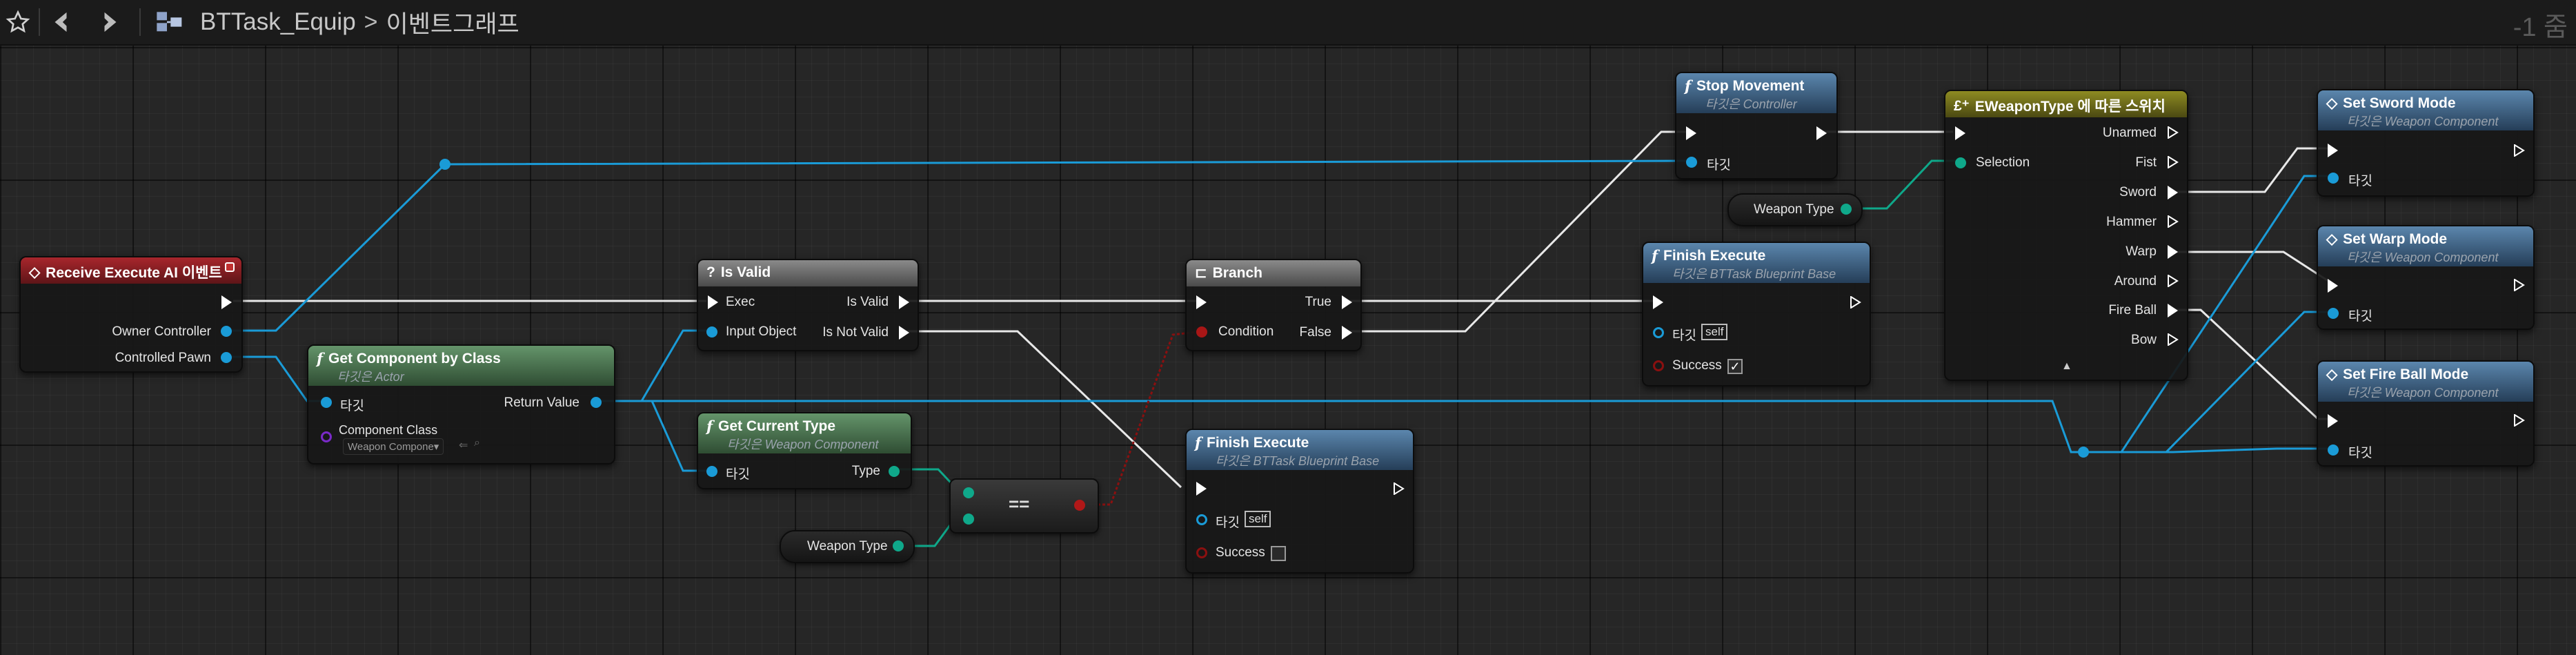 Image resolution: width=2576 pixels, height=655 pixels. I want to click on success-checkbox: ✓, so click(1735, 366).